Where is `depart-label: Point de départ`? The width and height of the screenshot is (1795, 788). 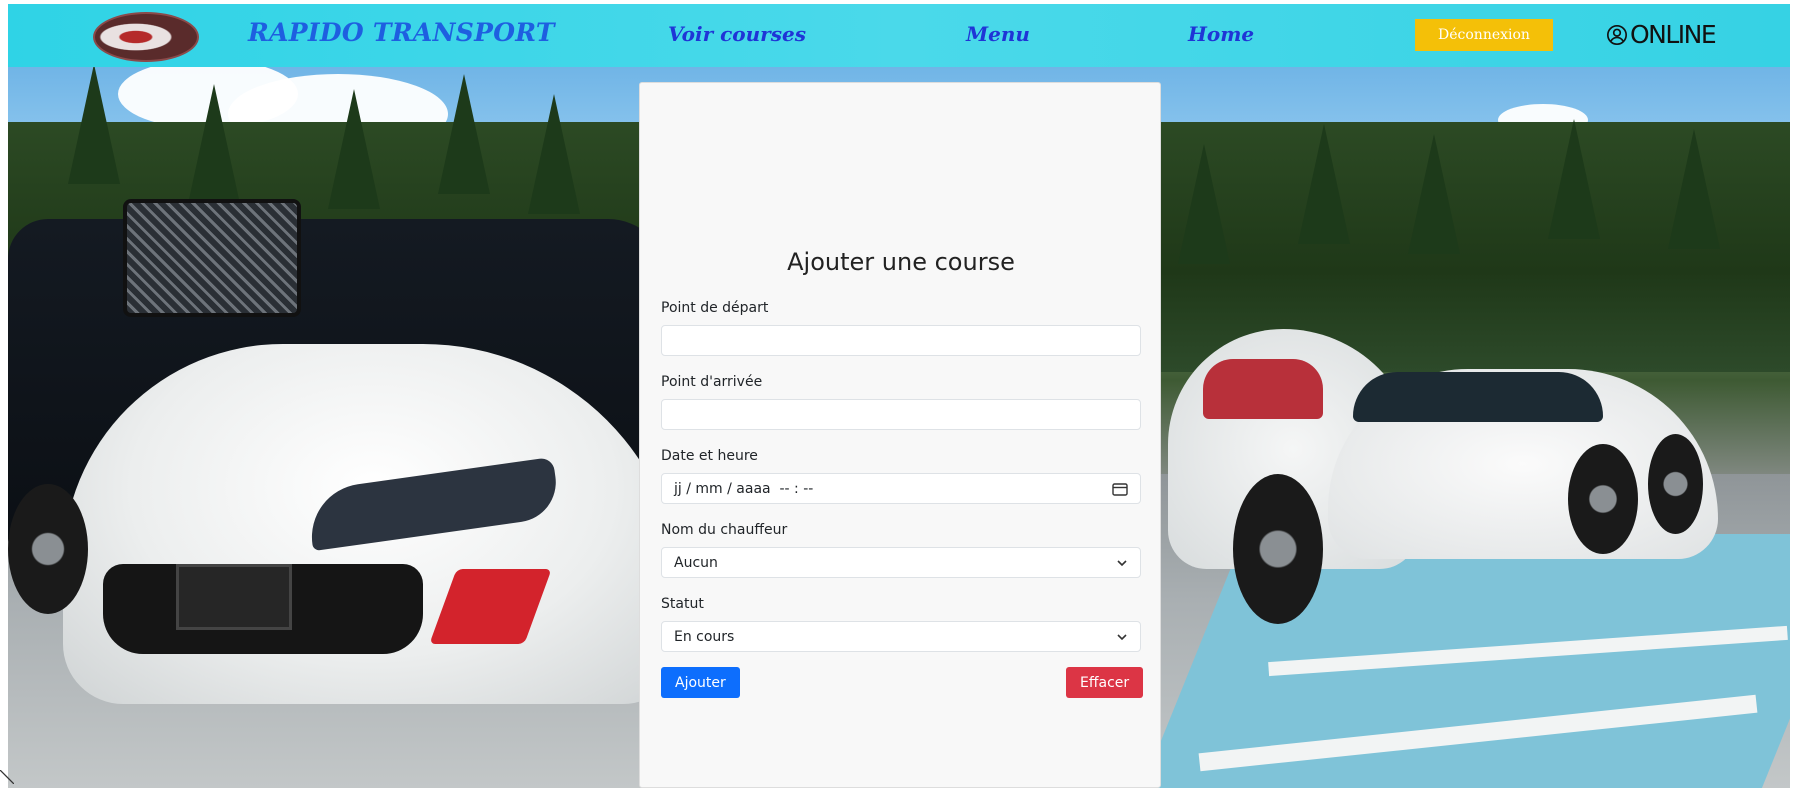
depart-label: Point de départ is located at coordinates (715, 308).